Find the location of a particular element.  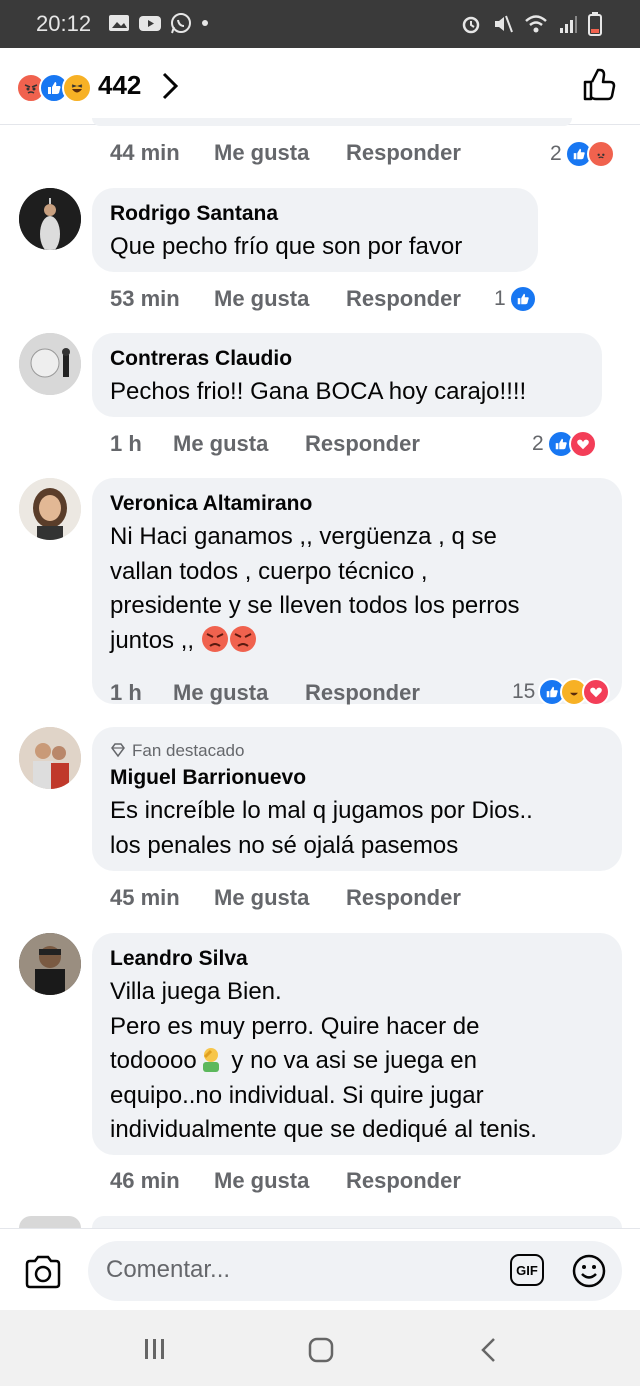

gif-button: GIF is located at coordinates (527, 1270).